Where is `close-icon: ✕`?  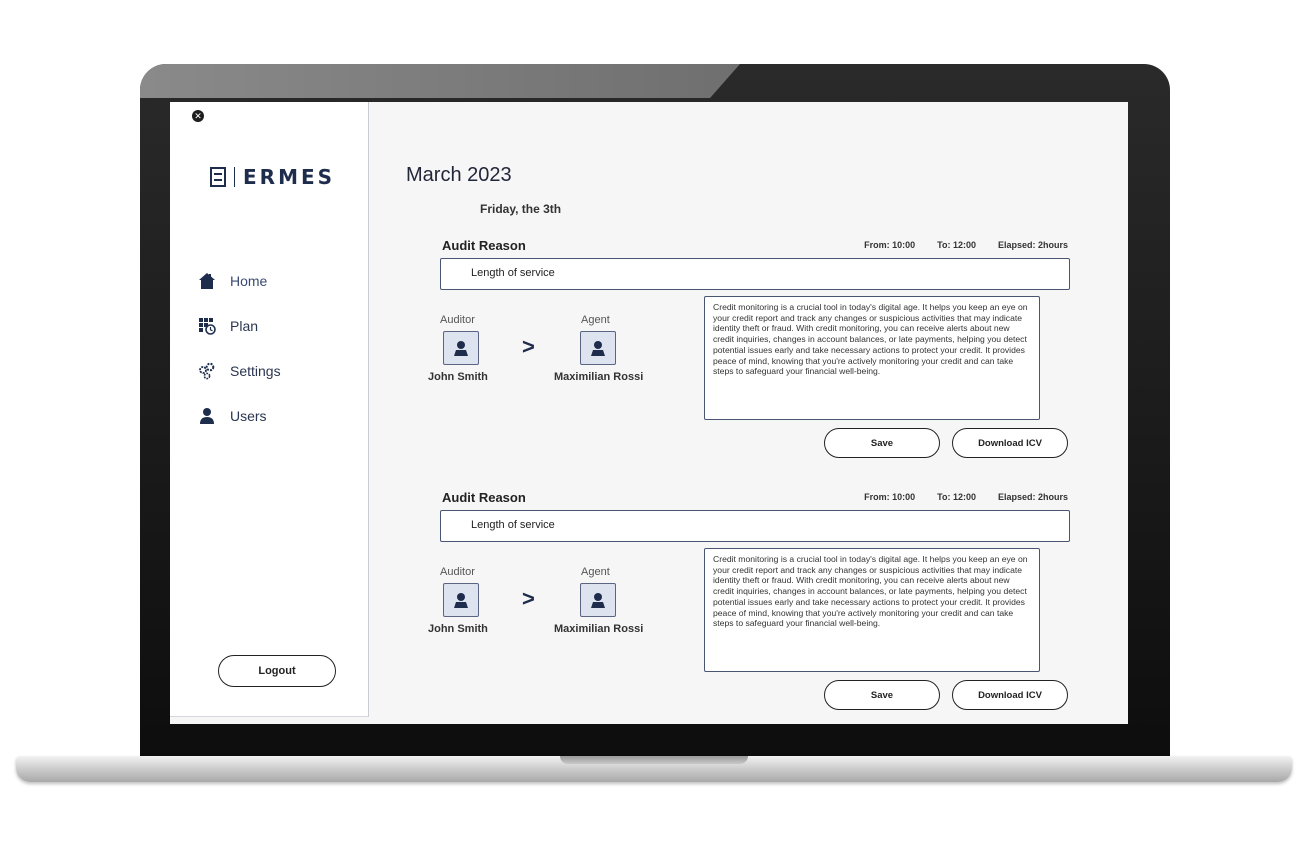
close-icon: ✕ is located at coordinates (198, 116).